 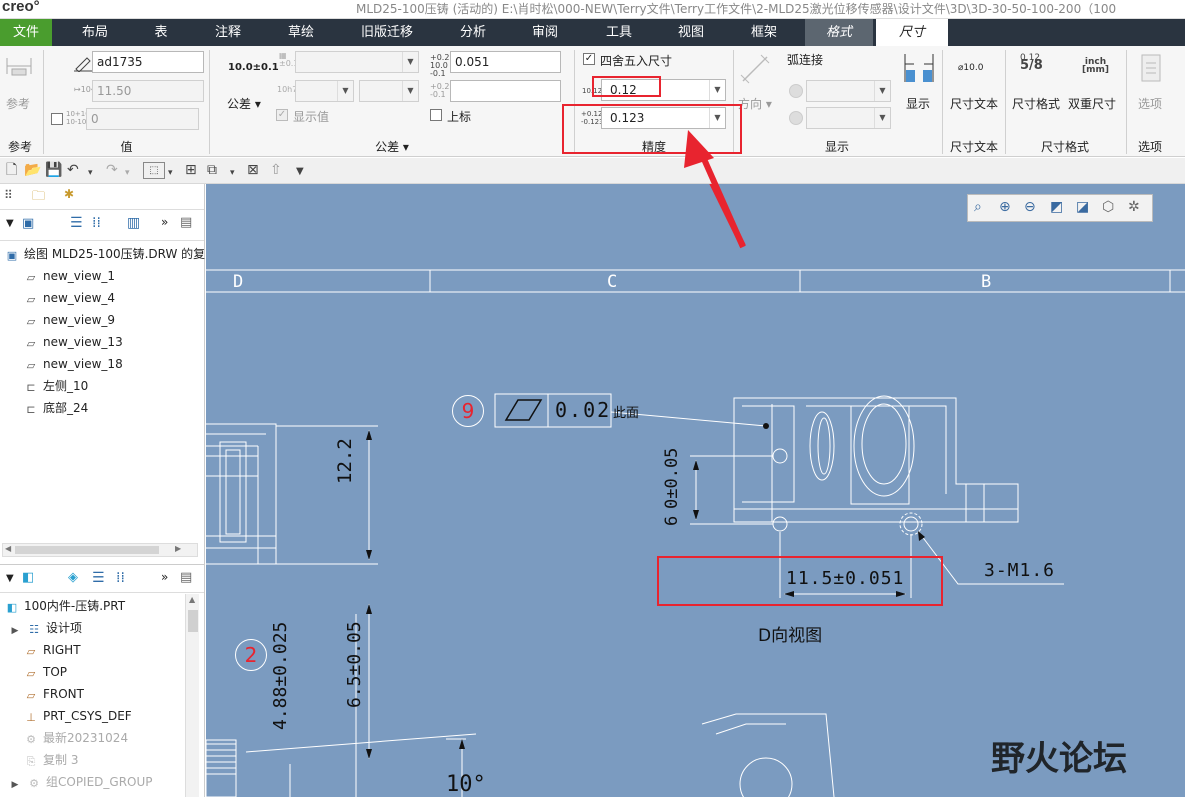 What do you see at coordinates (212, 170) in the screenshot?
I see `windows-icon: ⧉` at bounding box center [212, 170].